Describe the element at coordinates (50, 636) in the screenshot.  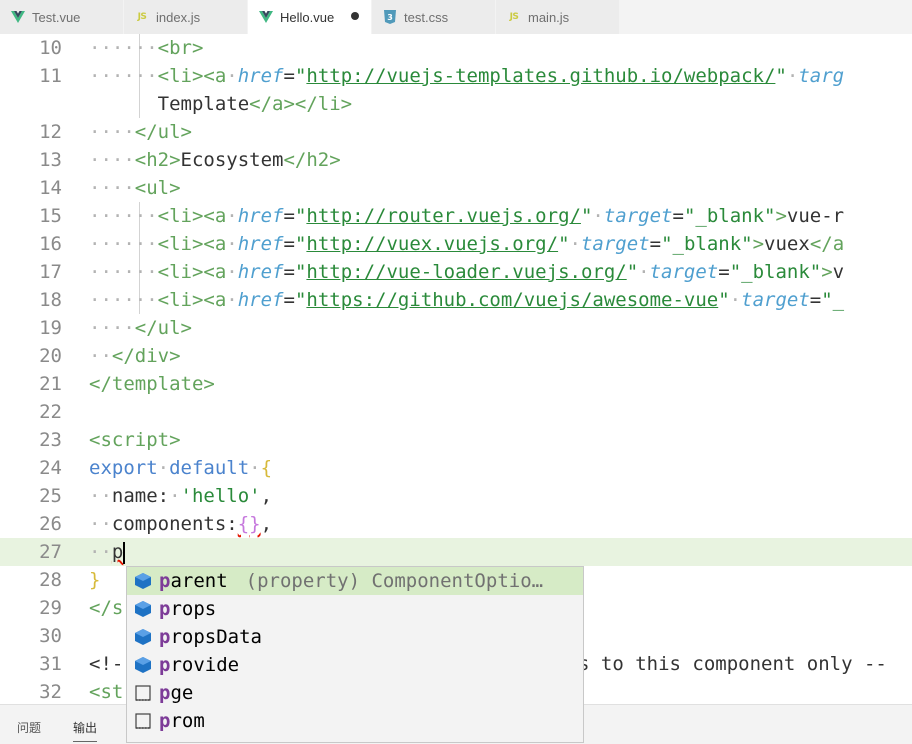
I see `line-number: 30` at that location.